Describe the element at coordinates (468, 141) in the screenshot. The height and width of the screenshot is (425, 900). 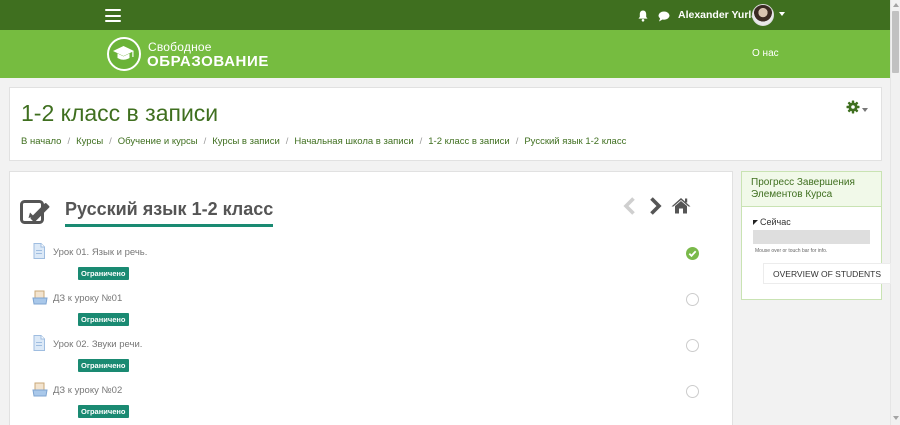
I see `breadcrumb-item: 1-2 класс в записи` at that location.